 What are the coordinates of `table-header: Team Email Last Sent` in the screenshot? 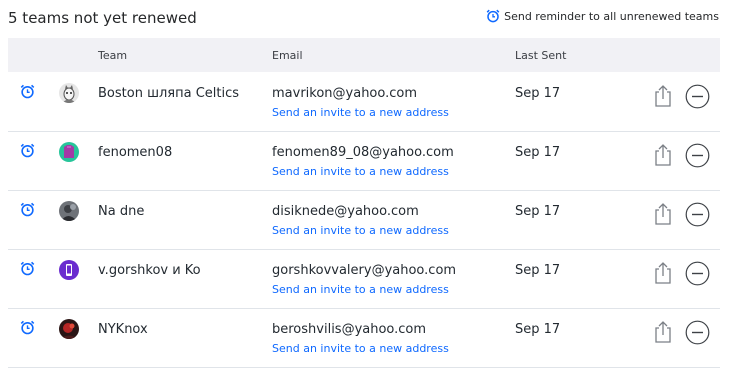 It's located at (364, 55).